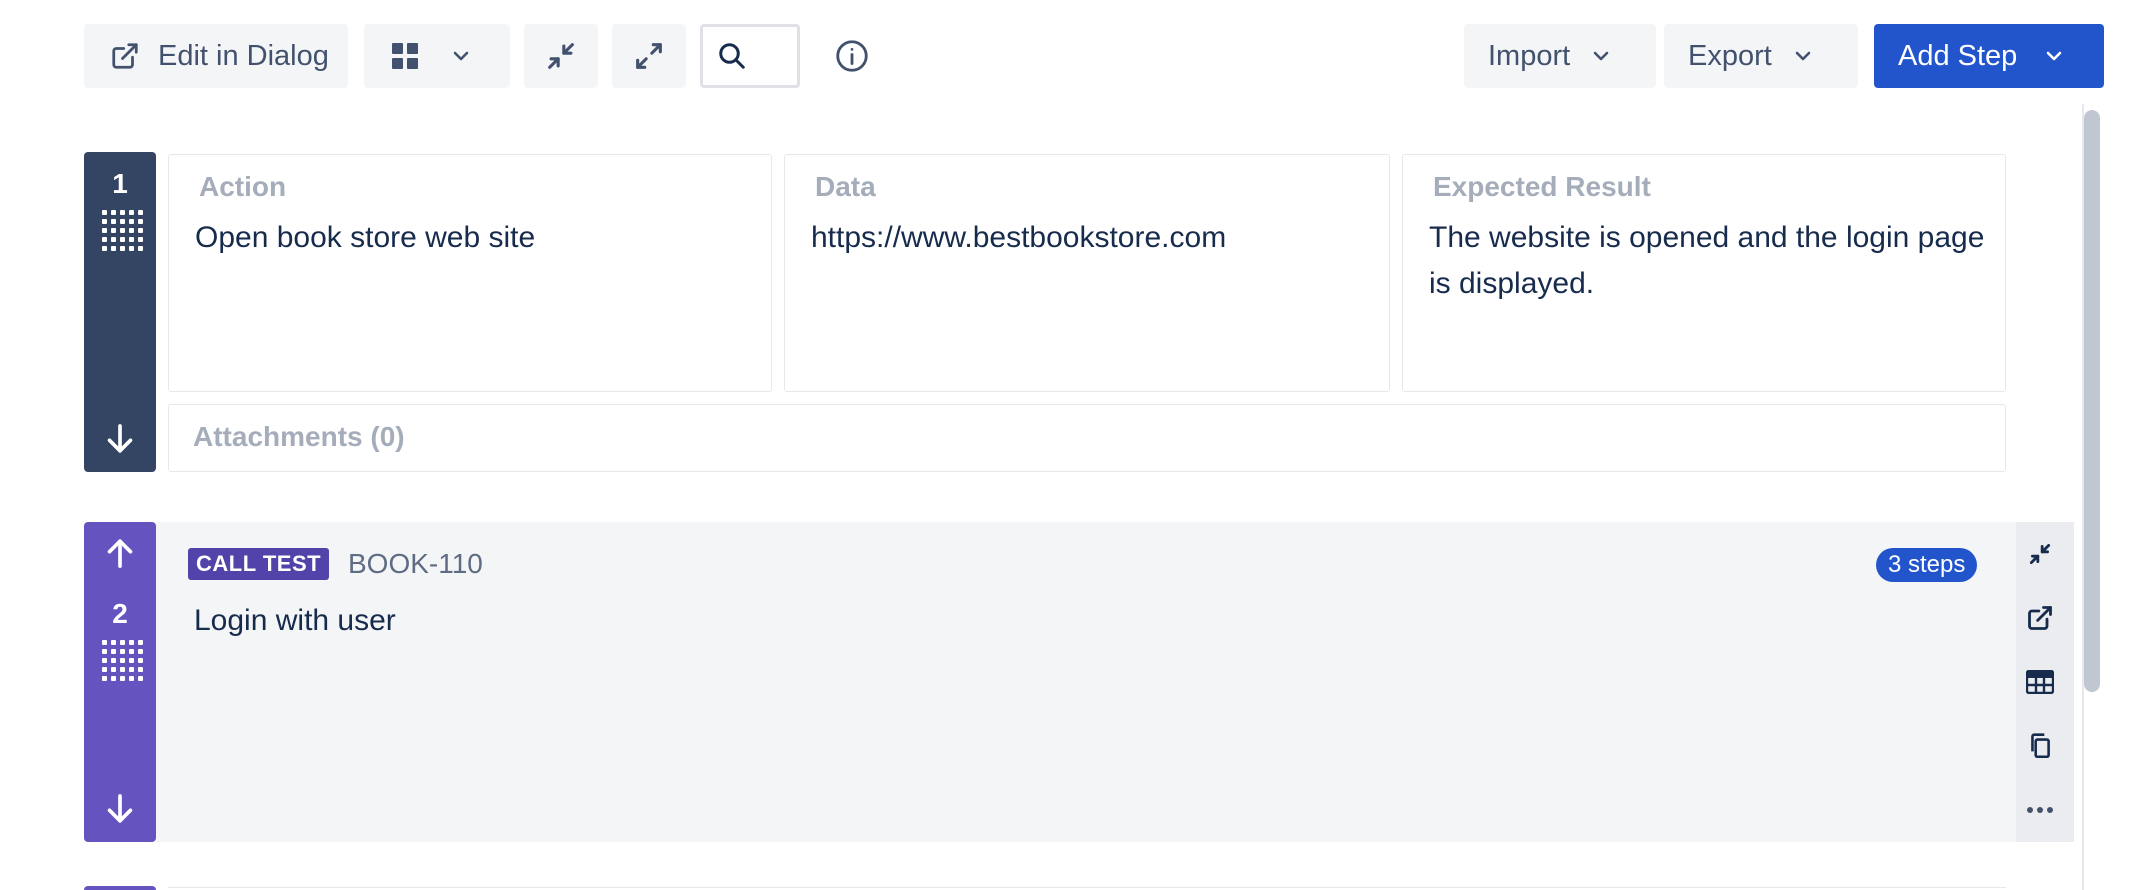 The width and height of the screenshot is (2136, 890). I want to click on edit-in-dialog-label: Edit in Dialog, so click(243, 55).